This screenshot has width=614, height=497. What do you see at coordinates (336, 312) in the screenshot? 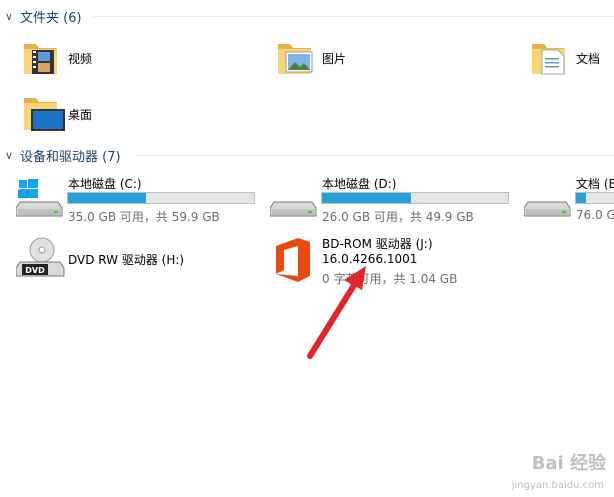
I see `red-arrow-annotation` at bounding box center [336, 312].